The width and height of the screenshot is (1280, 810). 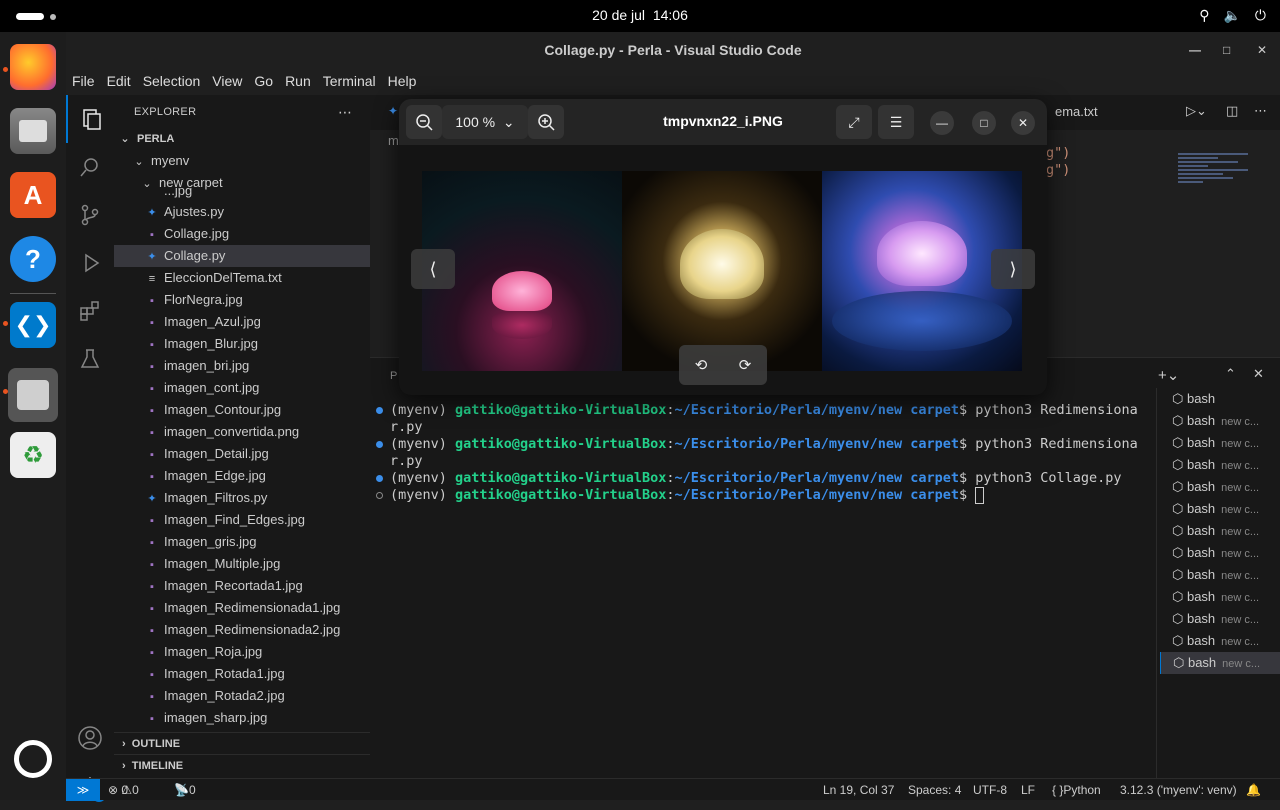 I want to click on more-actions-icon: ⋯, so click(x=345, y=112).